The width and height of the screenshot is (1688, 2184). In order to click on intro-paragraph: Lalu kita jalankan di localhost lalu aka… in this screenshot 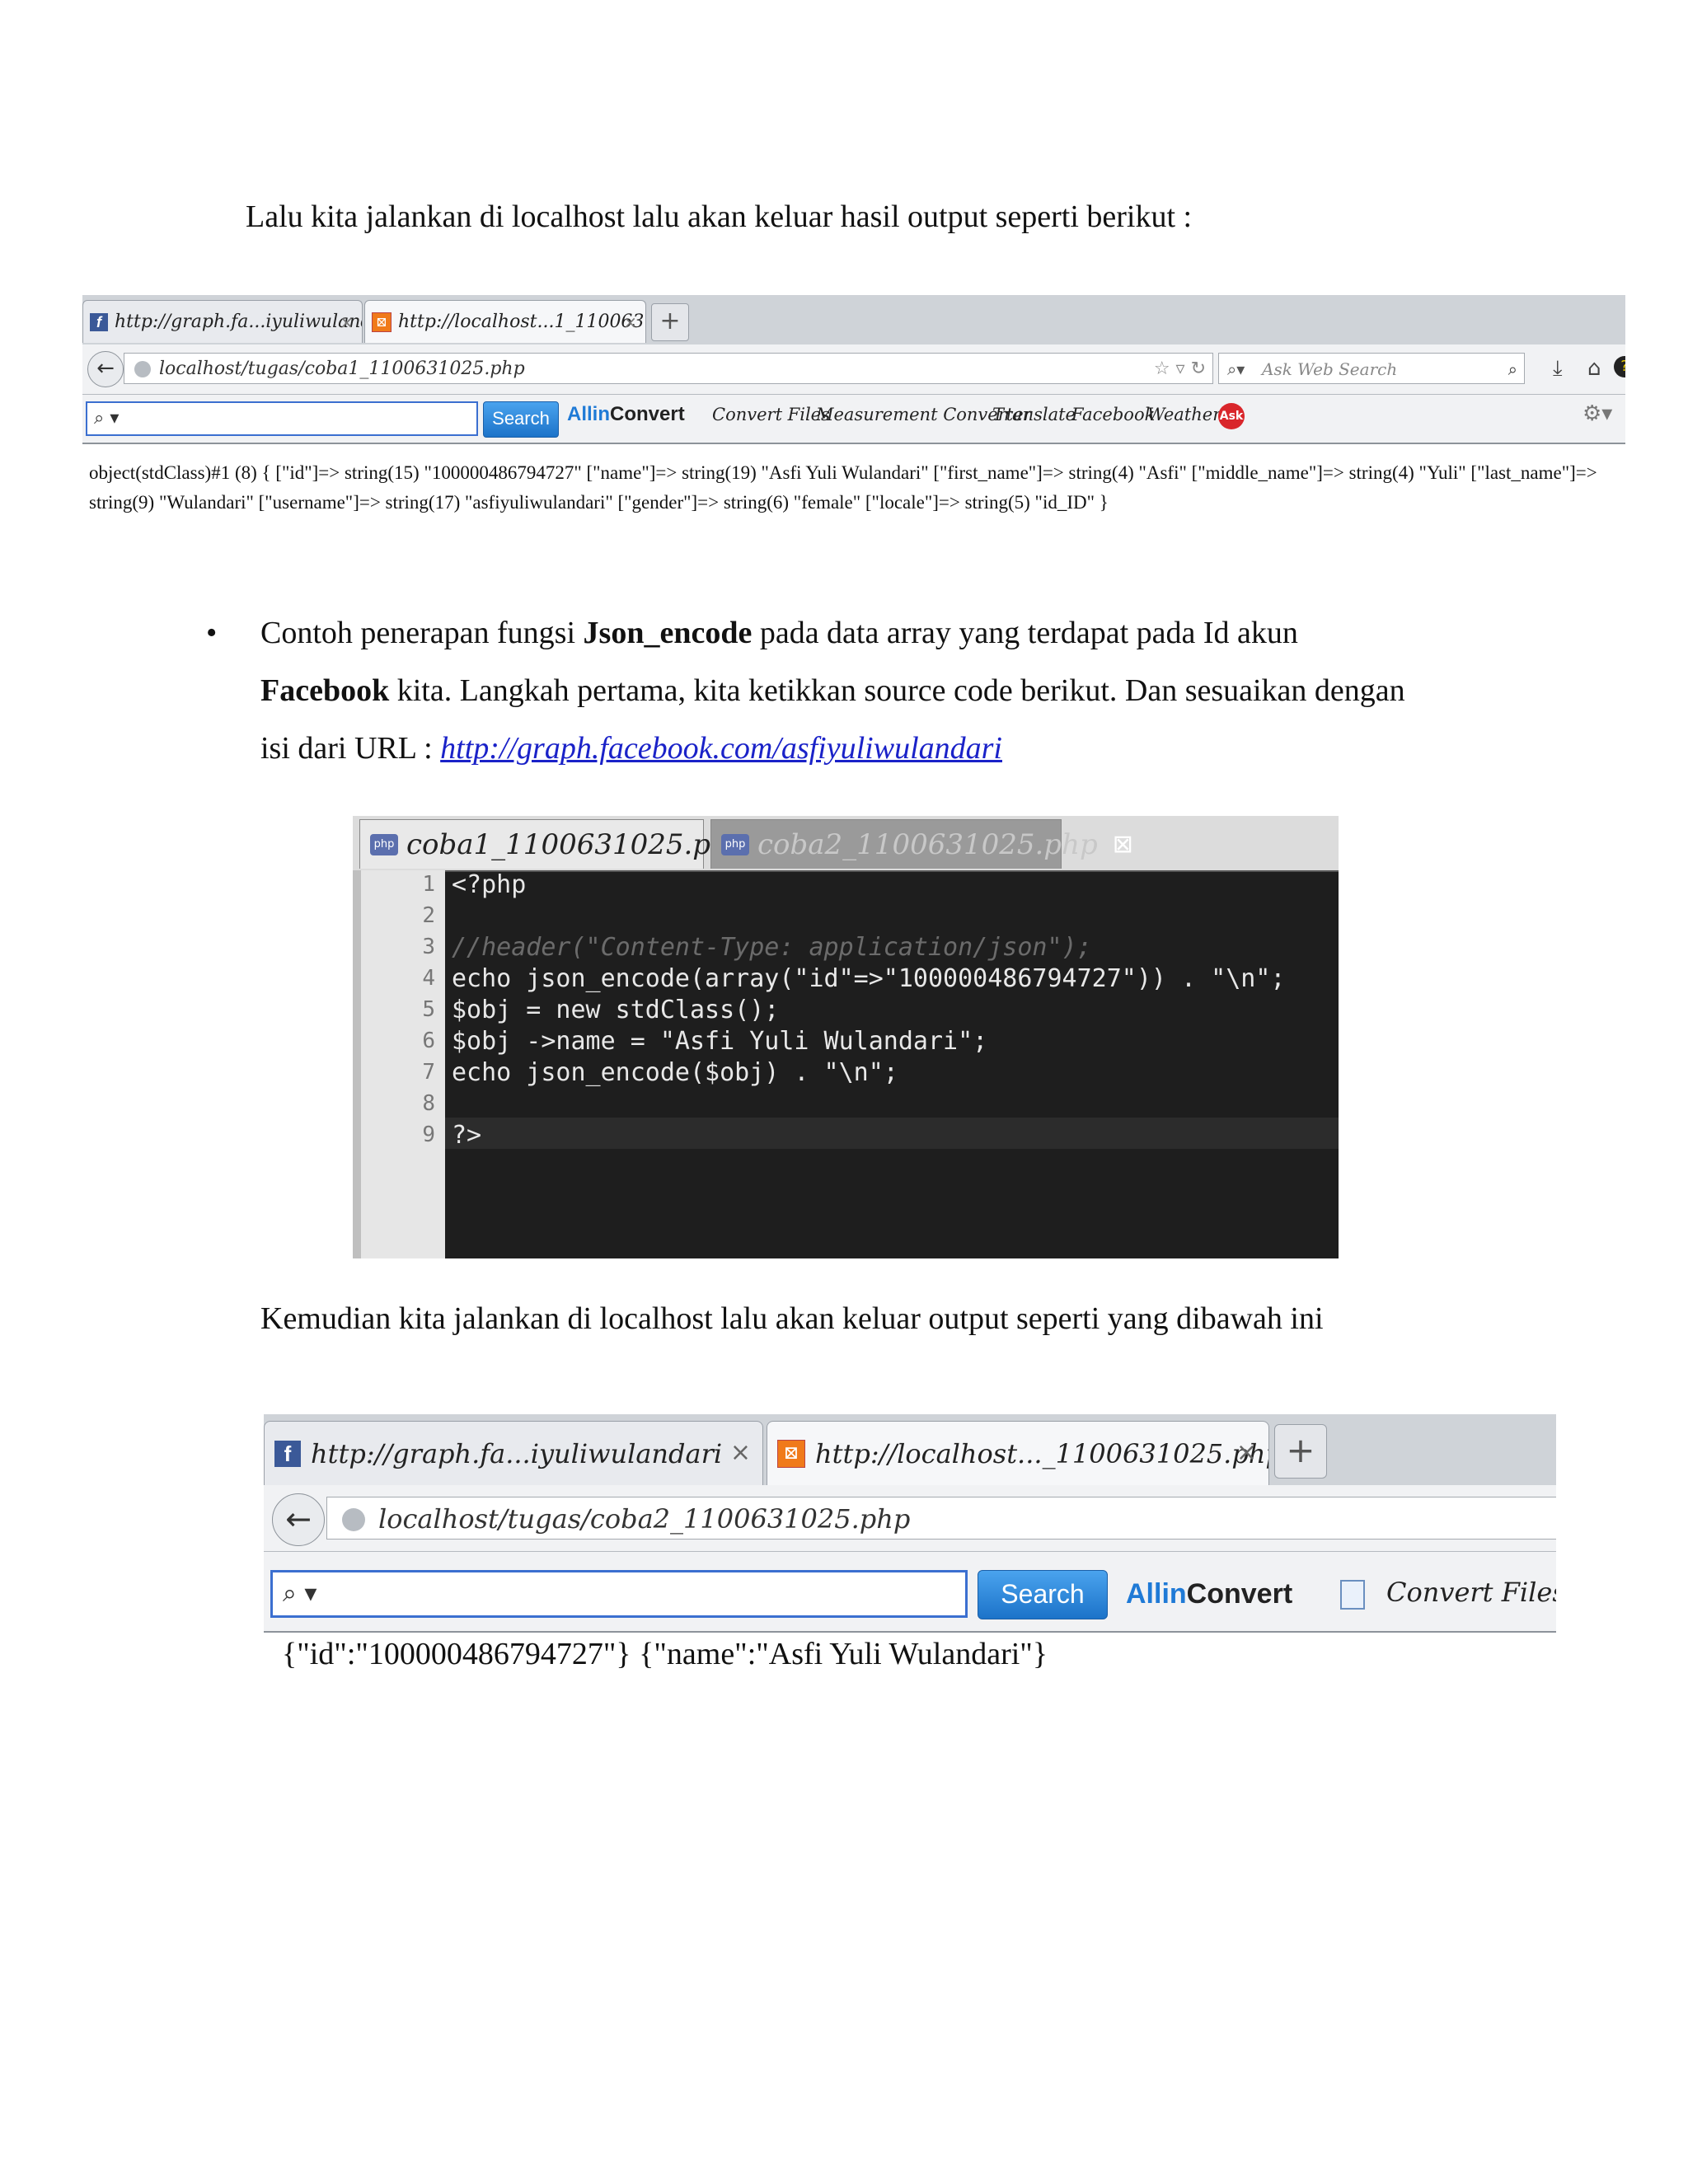, I will do `click(719, 216)`.